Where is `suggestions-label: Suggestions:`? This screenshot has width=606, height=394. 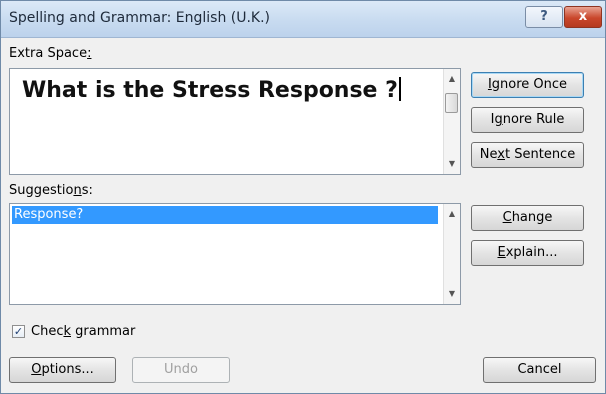
suggestions-label: Suggestions: is located at coordinates (51, 190).